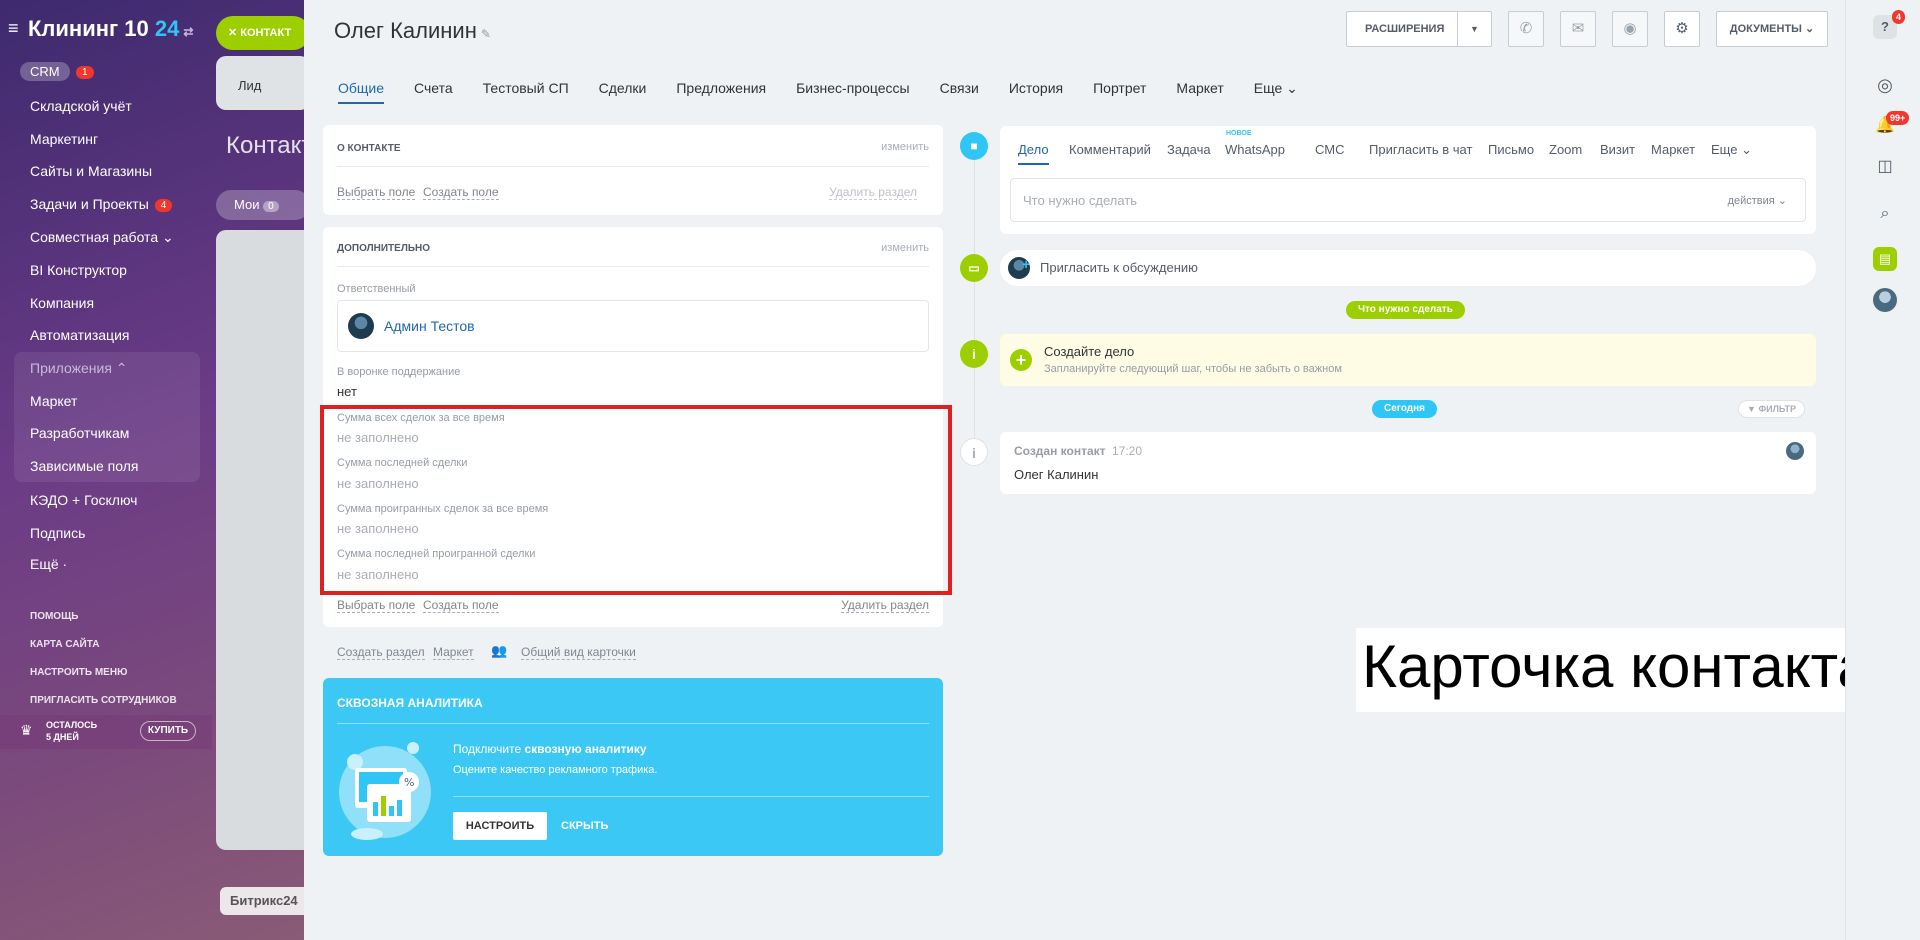  What do you see at coordinates (1199, 91) in the screenshot?
I see `tab-market: Маркет` at bounding box center [1199, 91].